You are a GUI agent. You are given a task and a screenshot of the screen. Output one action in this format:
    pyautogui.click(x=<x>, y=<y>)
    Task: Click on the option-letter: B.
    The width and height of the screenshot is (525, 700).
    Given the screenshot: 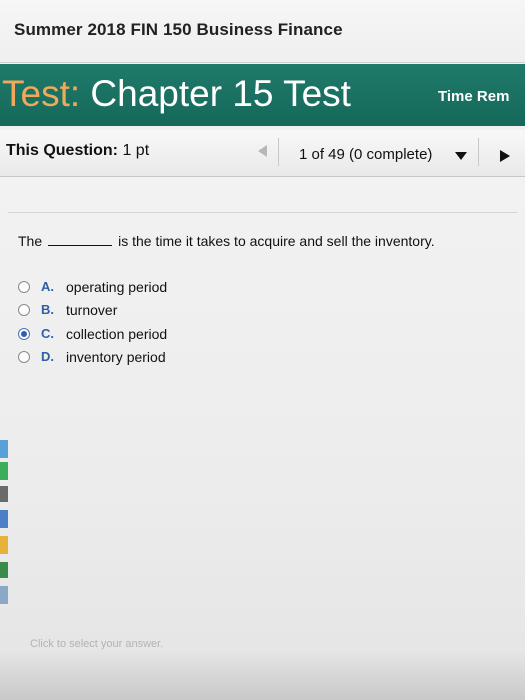 What is the action you would take?
    pyautogui.click(x=47, y=309)
    